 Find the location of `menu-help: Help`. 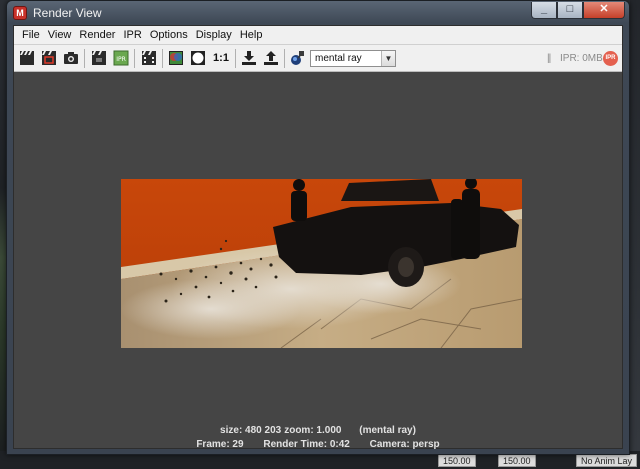

menu-help: Help is located at coordinates (251, 35).